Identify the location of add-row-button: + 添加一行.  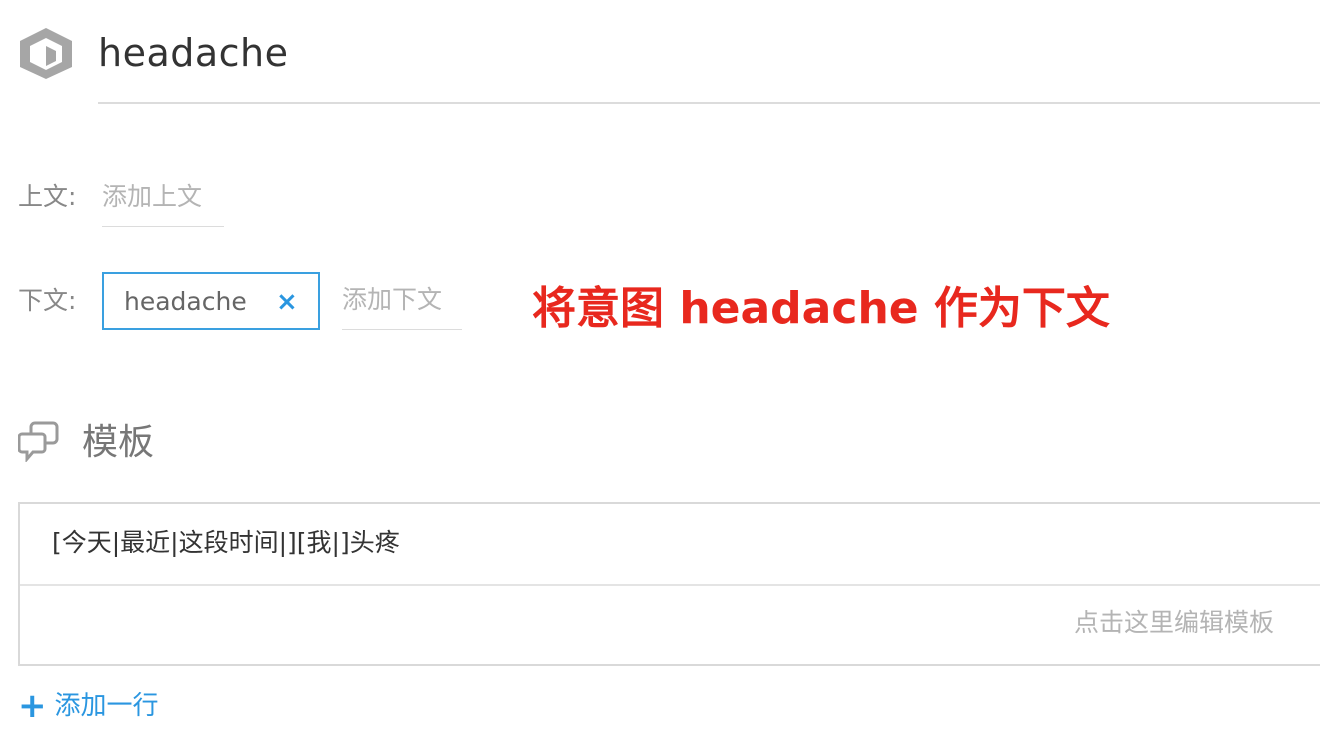
(88, 706).